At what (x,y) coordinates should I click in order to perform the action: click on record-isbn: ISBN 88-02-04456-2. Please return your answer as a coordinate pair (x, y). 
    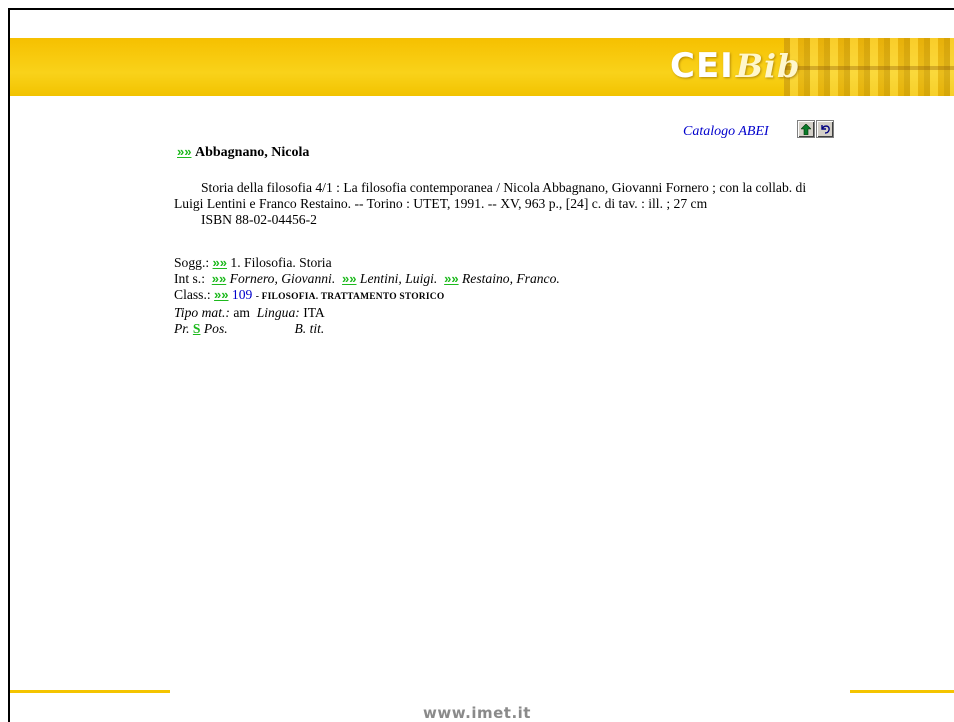
    Looking at the image, I should click on (259, 219).